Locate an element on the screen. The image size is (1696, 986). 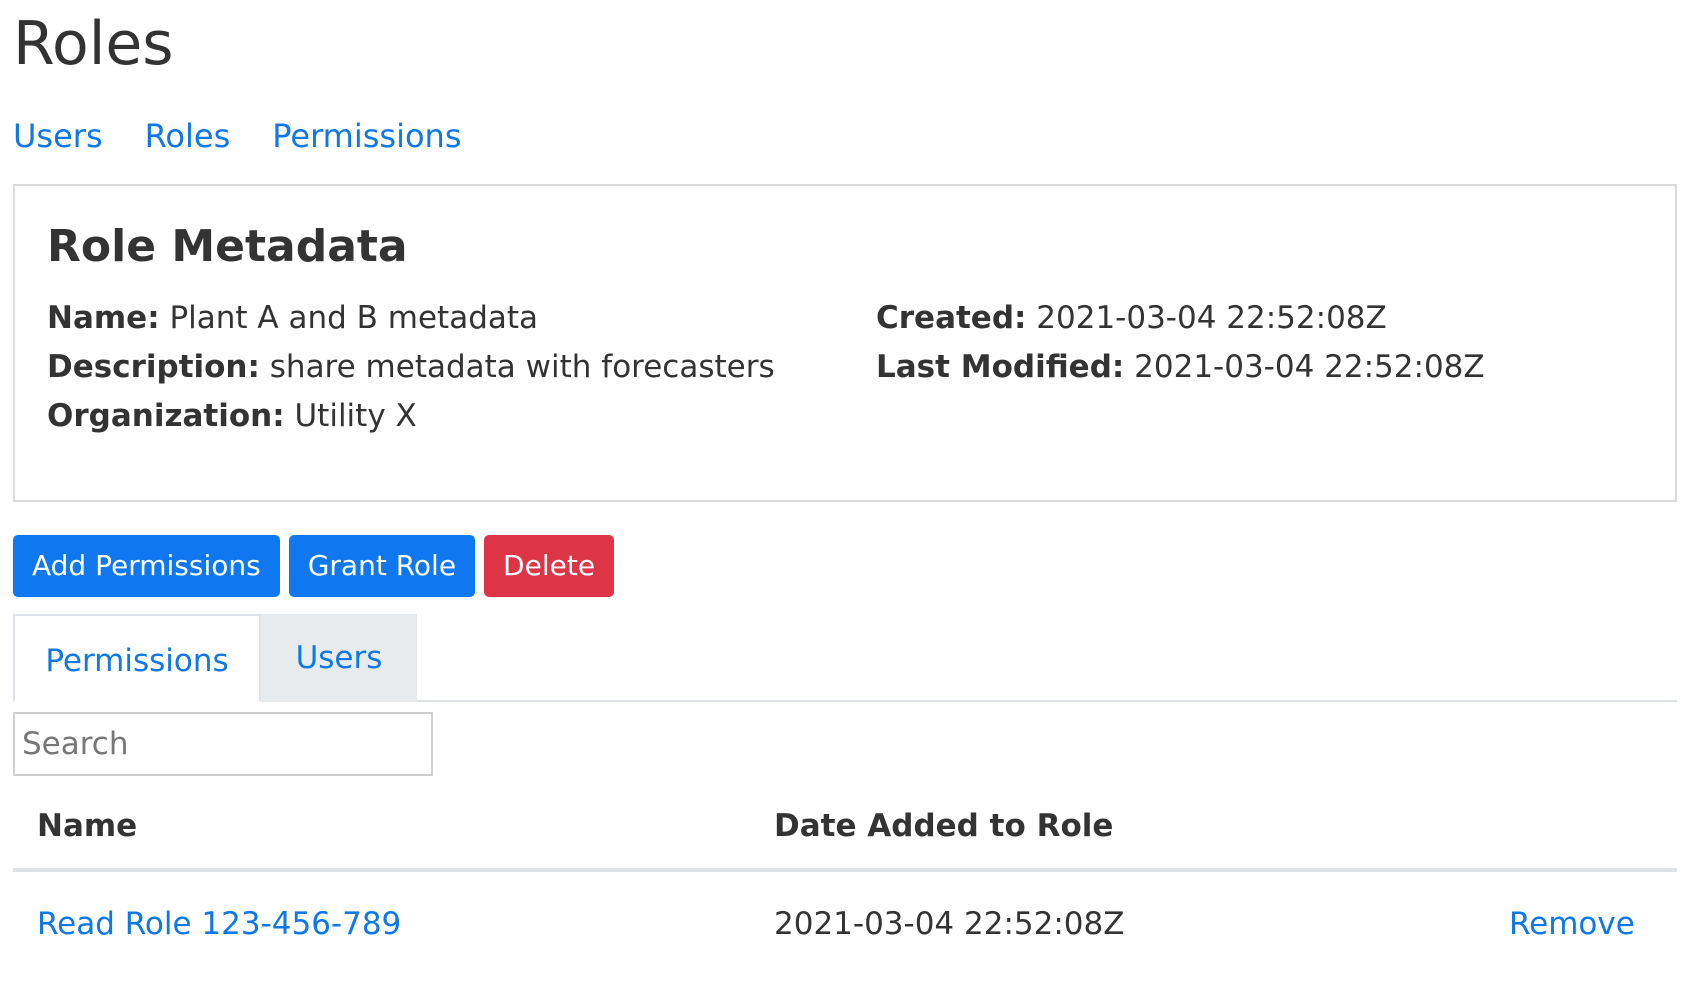
metadata-modified-label: Last Modified: is located at coordinates (1000, 367).